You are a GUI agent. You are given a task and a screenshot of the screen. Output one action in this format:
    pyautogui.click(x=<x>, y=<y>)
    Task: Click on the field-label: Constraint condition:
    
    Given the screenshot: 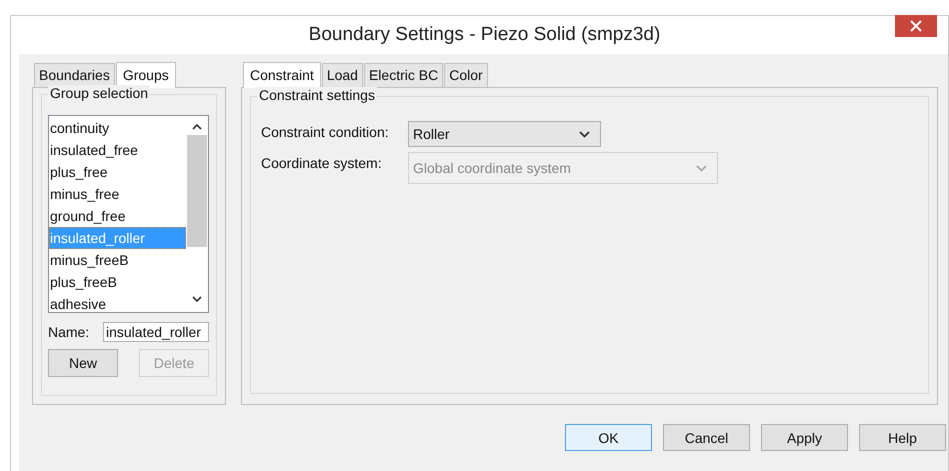 What is the action you would take?
    pyautogui.click(x=325, y=131)
    